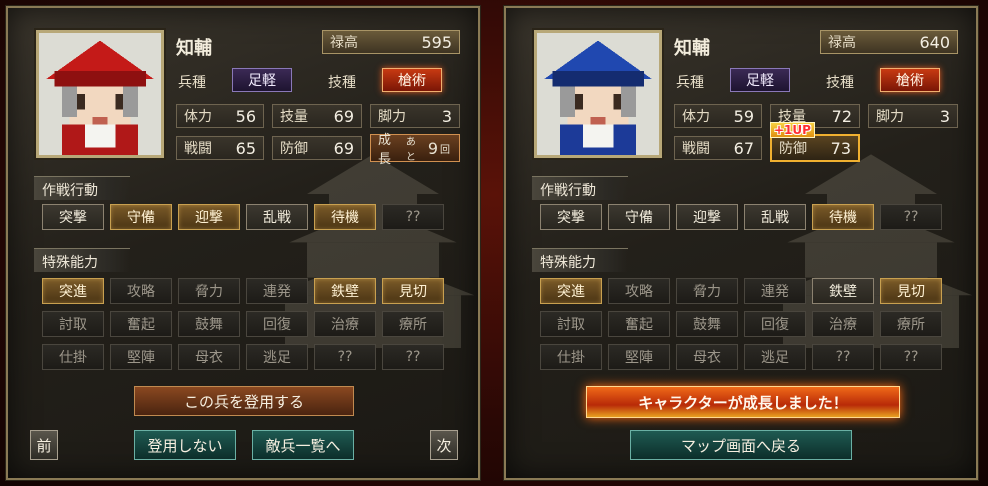  I want to click on growth-count: 9, so click(432, 148).